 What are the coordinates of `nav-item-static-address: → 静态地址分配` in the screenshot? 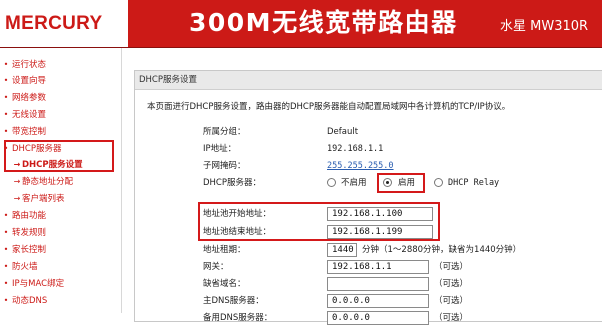 It's located at (42, 182).